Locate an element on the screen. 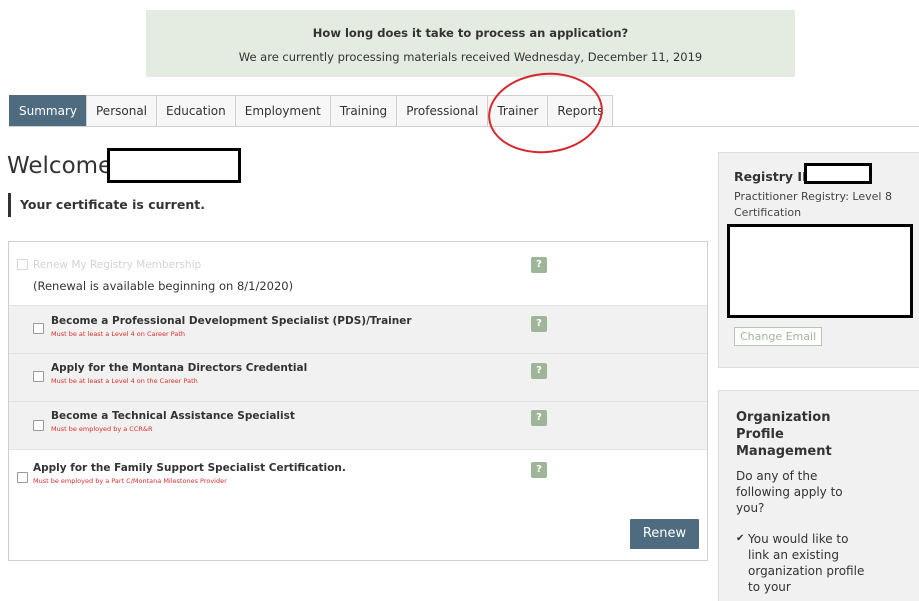 This screenshot has height=601, width=919. organization-title: Organization Profile Management is located at coordinates (784, 434).